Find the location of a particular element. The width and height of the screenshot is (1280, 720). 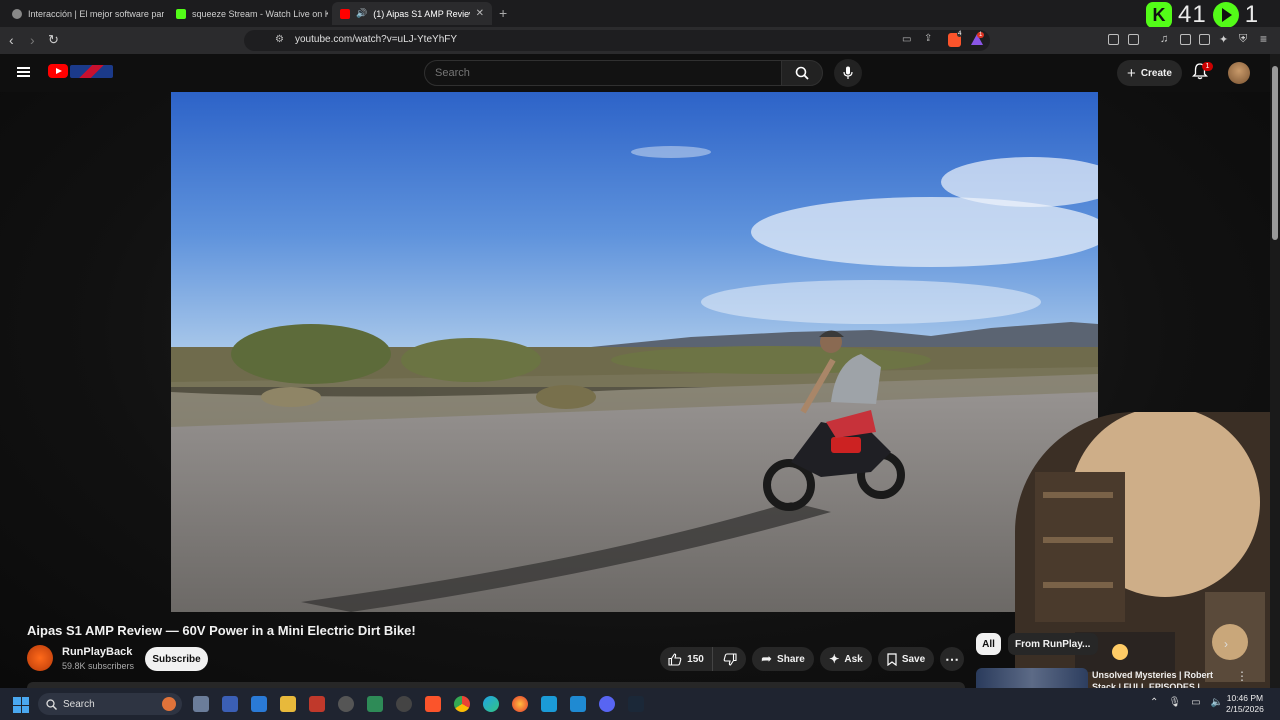

overlay-count-secondary: 1 is located at coordinates (1251, 14).